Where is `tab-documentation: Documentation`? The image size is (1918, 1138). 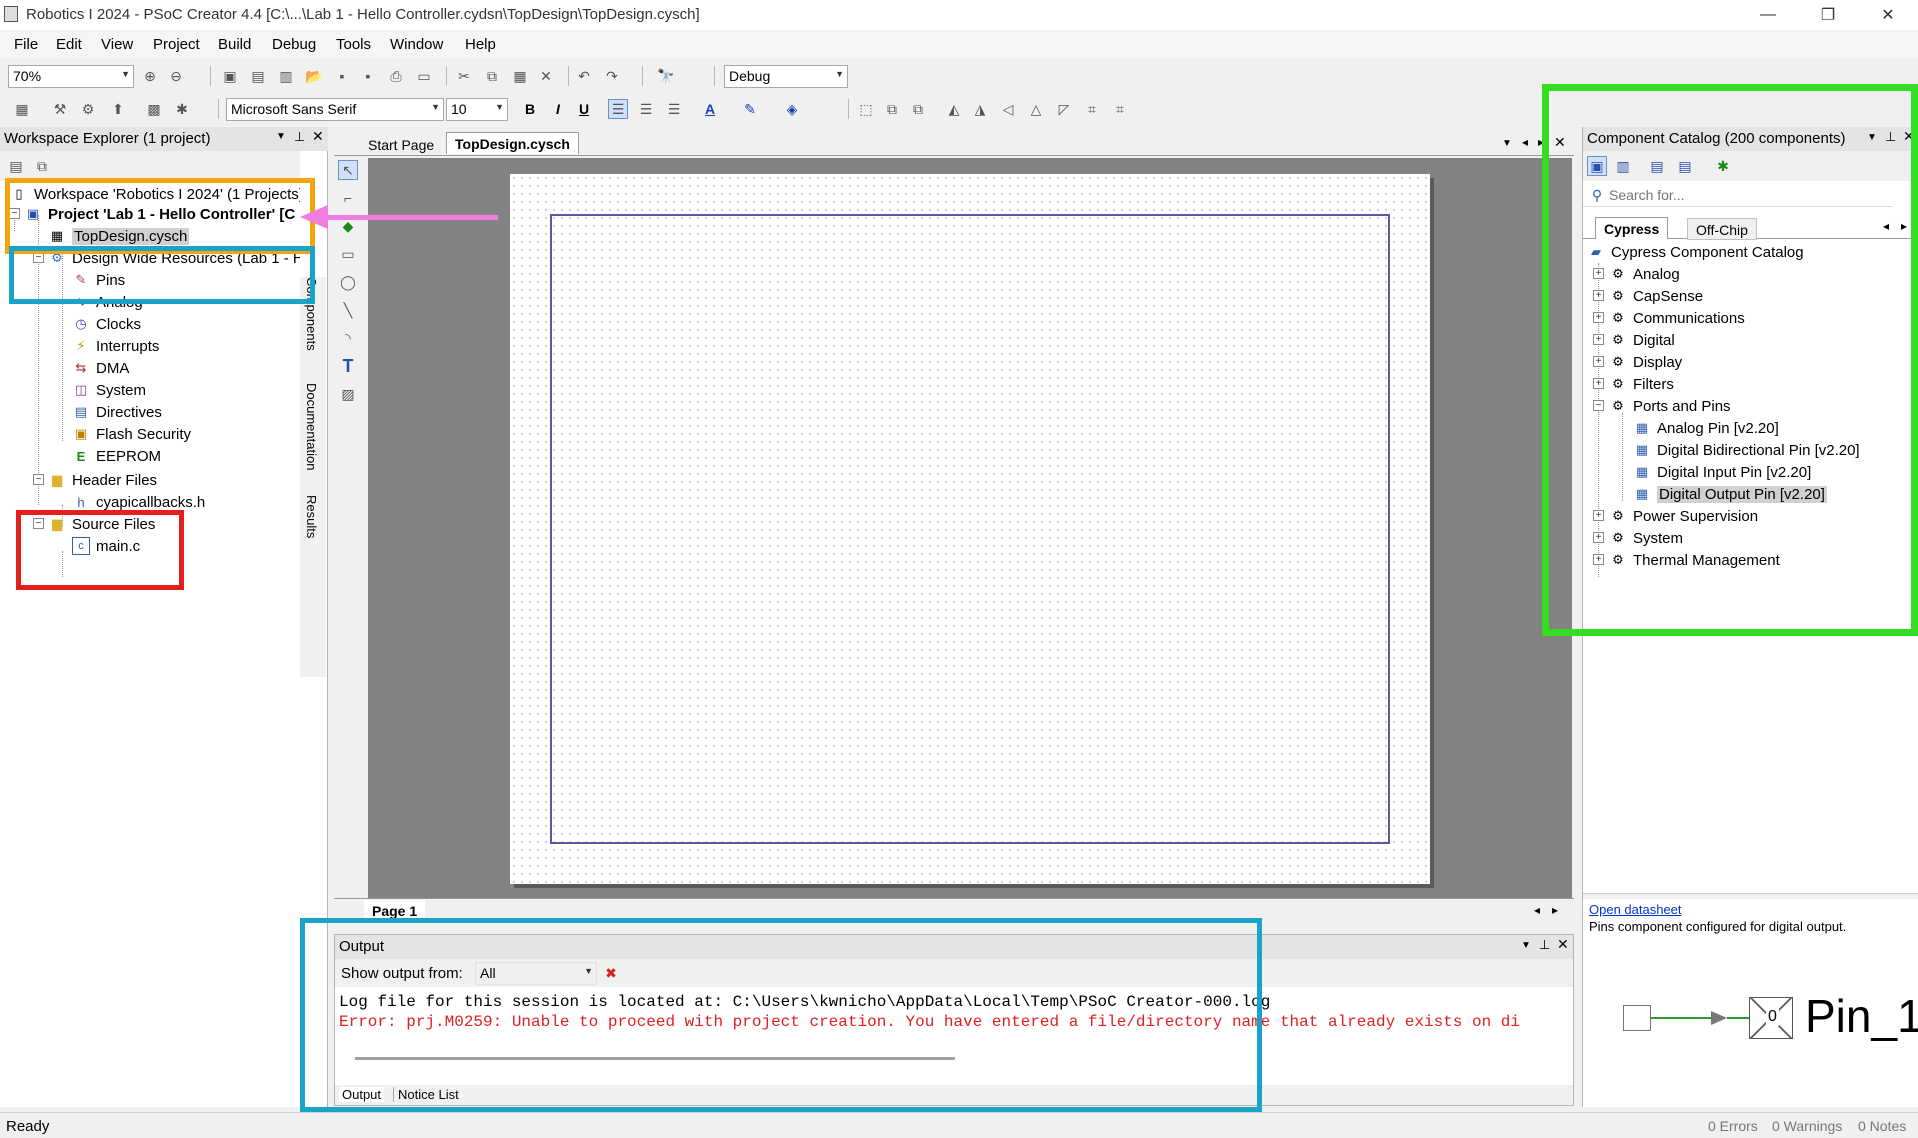 tab-documentation: Documentation is located at coordinates (311, 426).